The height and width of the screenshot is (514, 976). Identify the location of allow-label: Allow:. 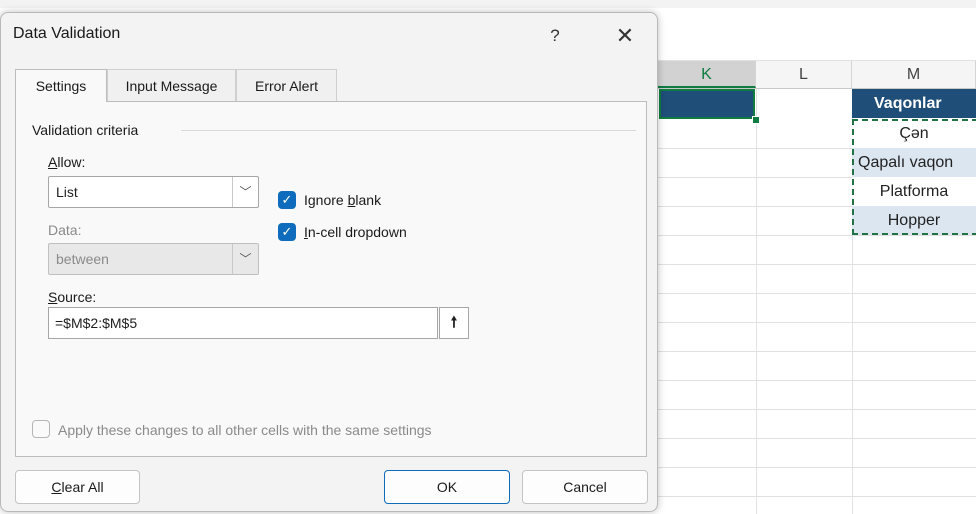
(66, 162).